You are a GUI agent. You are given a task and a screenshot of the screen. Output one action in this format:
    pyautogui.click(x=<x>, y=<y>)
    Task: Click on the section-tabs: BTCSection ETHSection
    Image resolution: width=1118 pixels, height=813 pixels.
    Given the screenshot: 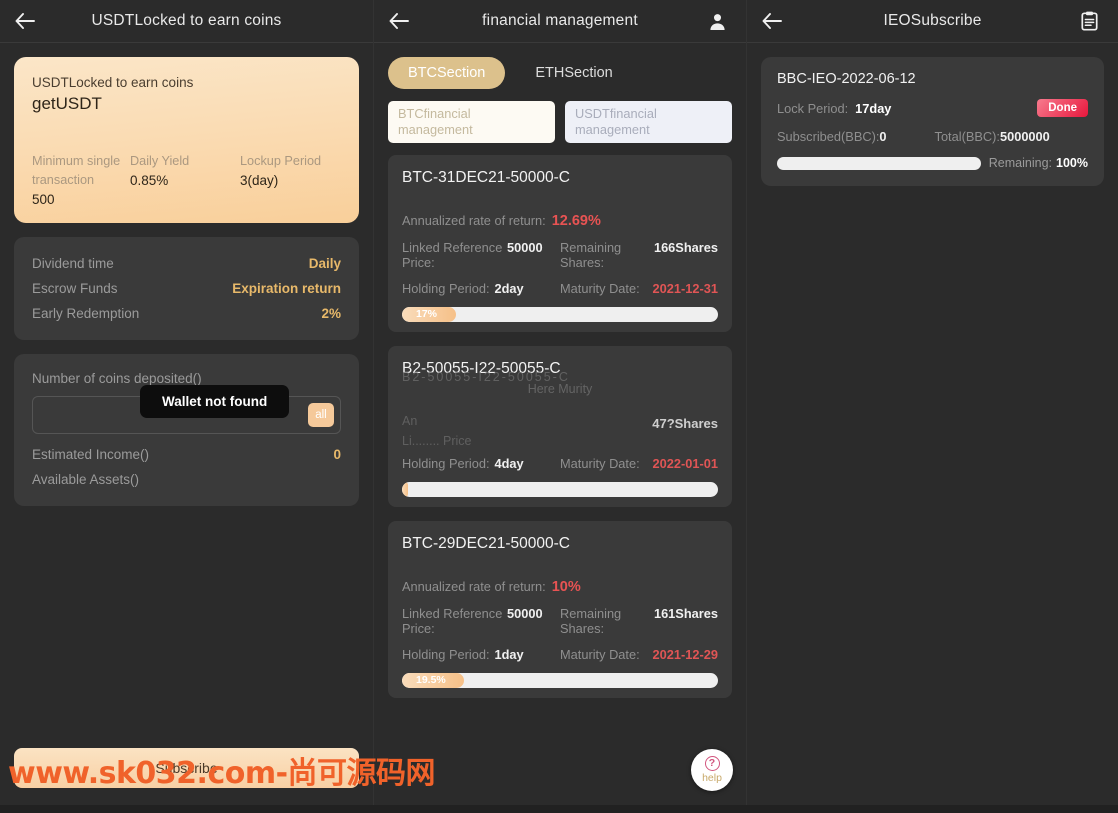 What is the action you would take?
    pyautogui.click(x=560, y=66)
    